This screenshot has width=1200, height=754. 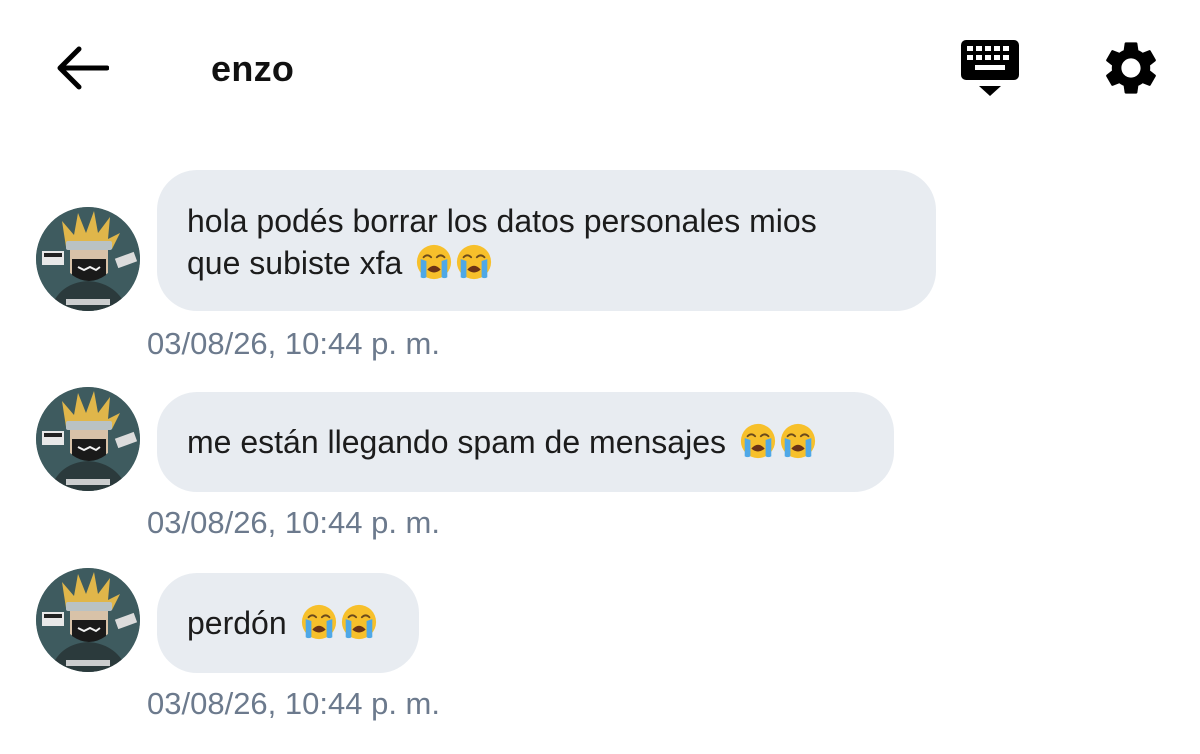 I want to click on message-text: que subiste xfa, so click(x=295, y=263).